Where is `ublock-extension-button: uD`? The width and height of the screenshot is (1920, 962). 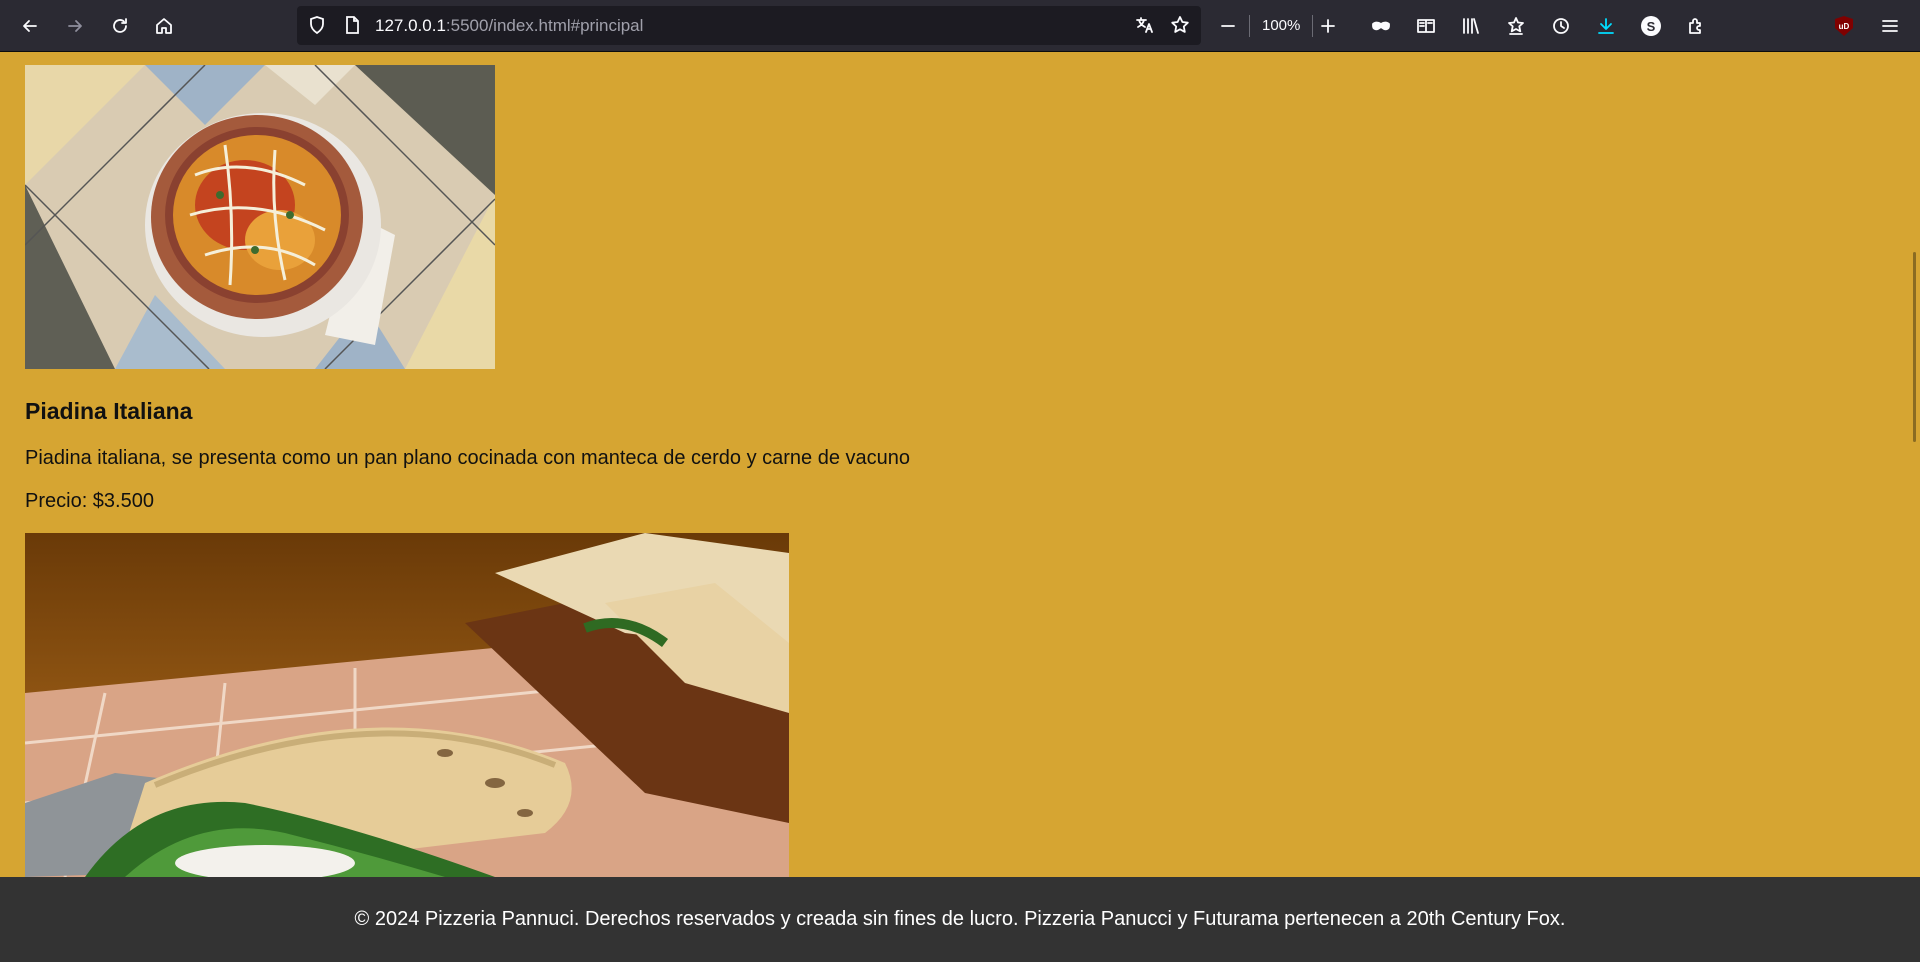
ublock-extension-button: uD is located at coordinates (1844, 26).